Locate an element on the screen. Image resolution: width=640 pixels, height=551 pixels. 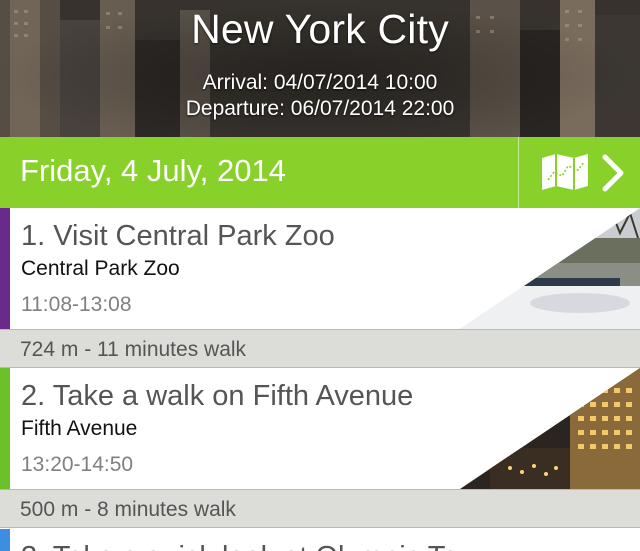
activity-card: 3. Take a quick look at Olympic To is located at coordinates (320, 540).